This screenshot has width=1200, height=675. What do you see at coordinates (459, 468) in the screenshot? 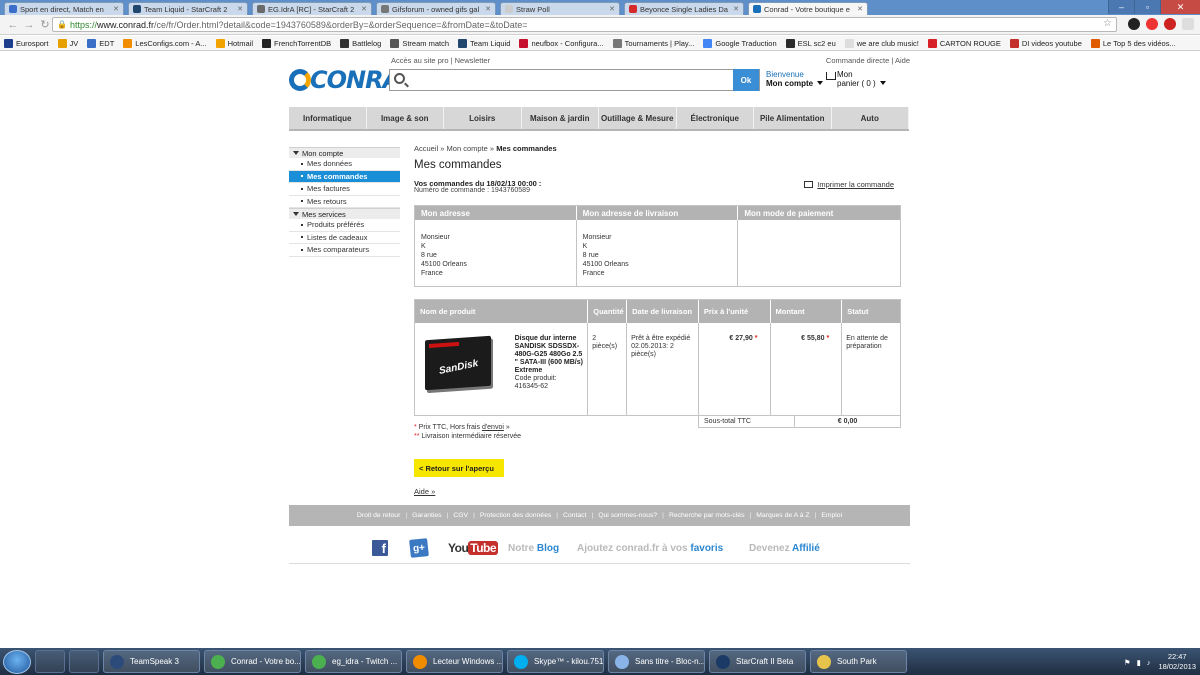
I see `back-to-overview-button: < Retour sur l'aperçu` at bounding box center [459, 468].